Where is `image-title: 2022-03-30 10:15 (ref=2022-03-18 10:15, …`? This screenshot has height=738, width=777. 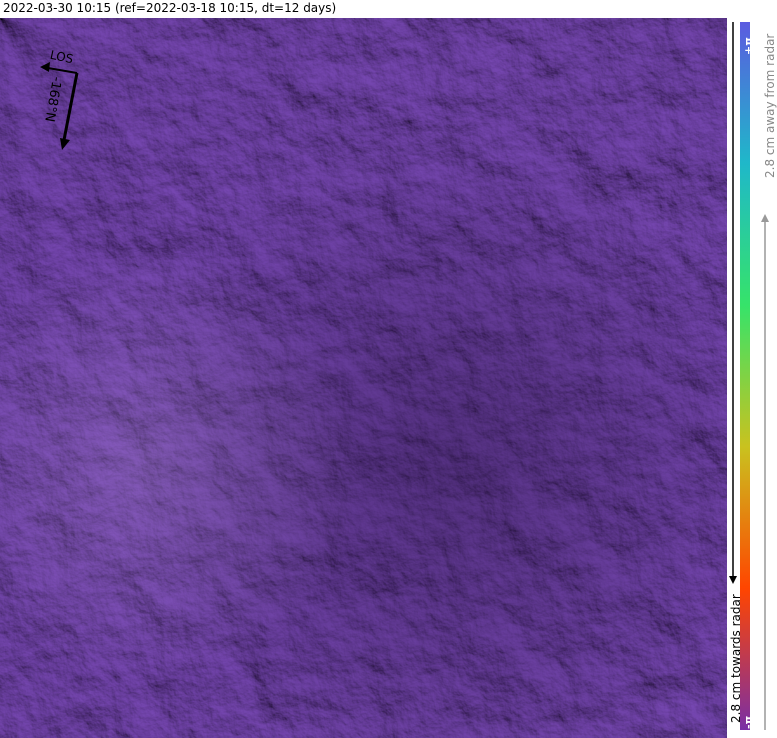 image-title: 2022-03-30 10:15 (ref=2022-03-18 10:15, … is located at coordinates (170, 8).